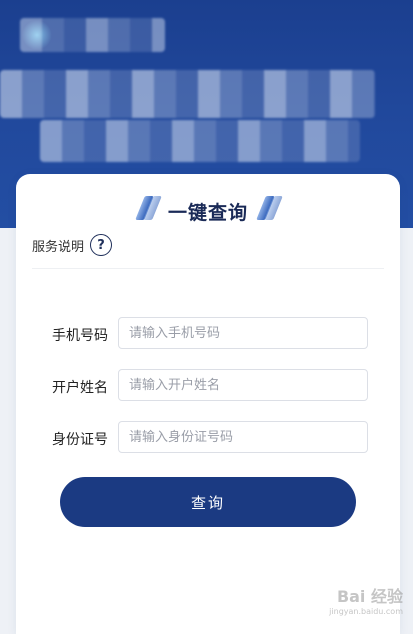  Describe the element at coordinates (208, 268) in the screenshot. I see `divider` at that location.